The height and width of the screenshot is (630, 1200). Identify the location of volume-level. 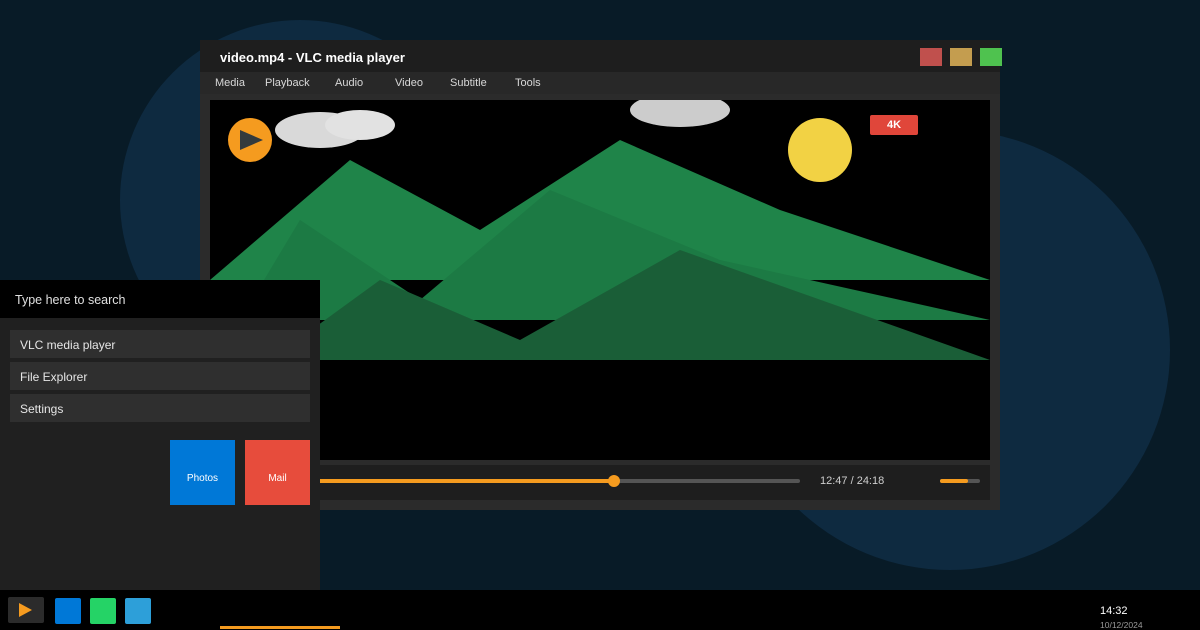
(954, 481).